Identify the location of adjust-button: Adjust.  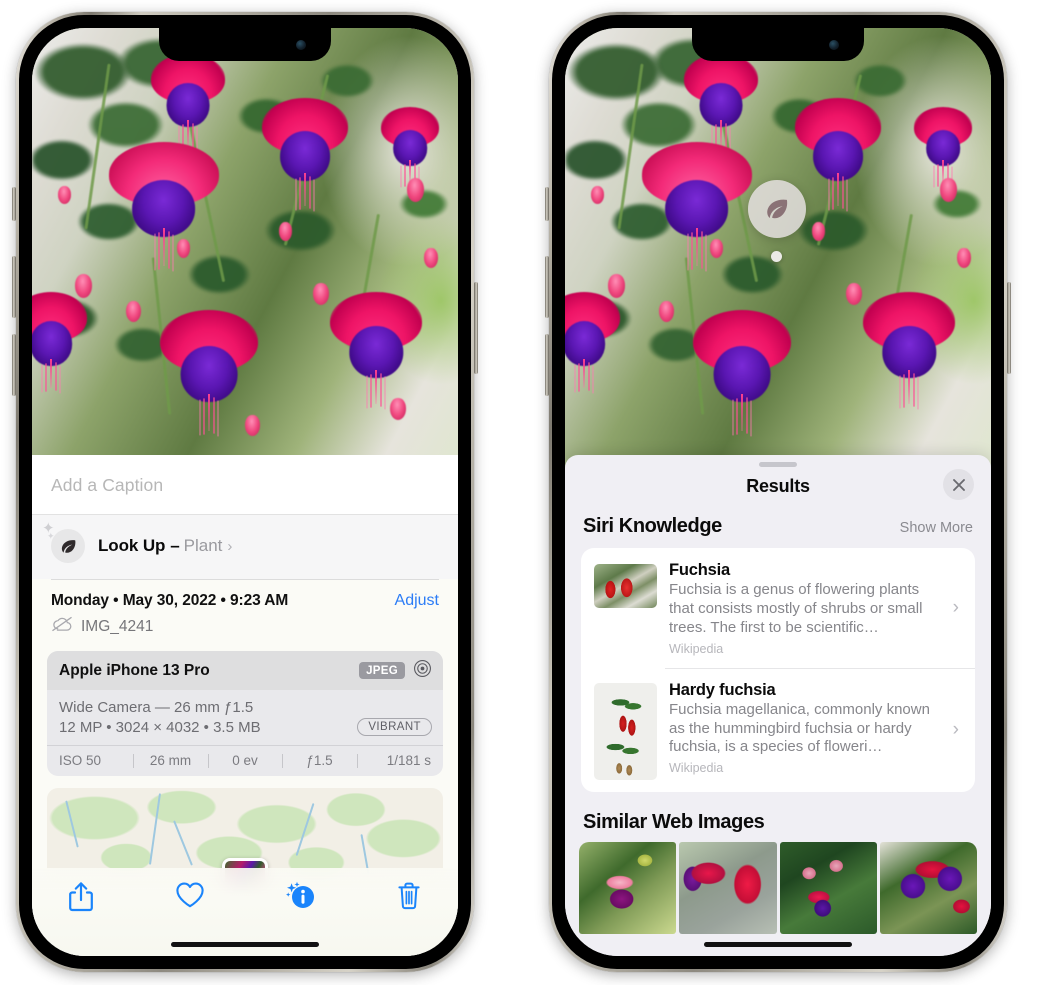
(417, 601).